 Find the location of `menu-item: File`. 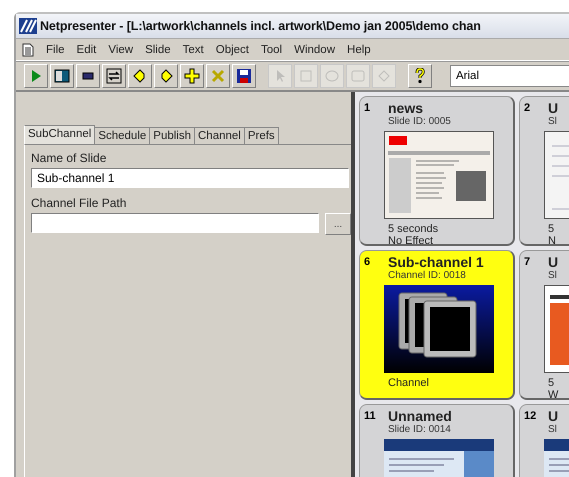

menu-item: File is located at coordinates (55, 50).